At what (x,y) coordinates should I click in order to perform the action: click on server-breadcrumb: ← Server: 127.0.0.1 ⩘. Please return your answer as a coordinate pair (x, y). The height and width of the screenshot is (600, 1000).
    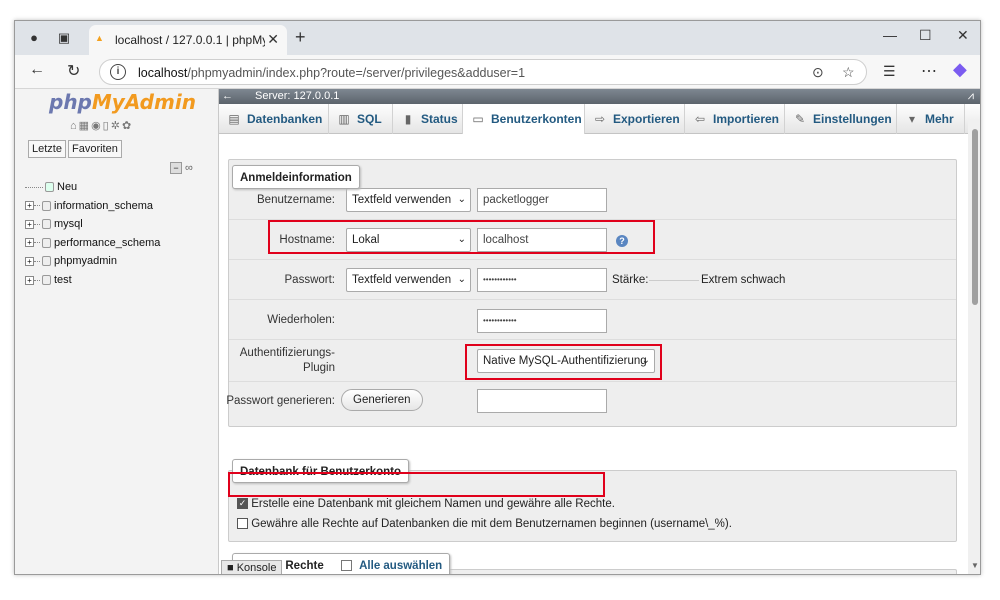
    Looking at the image, I should click on (599, 96).